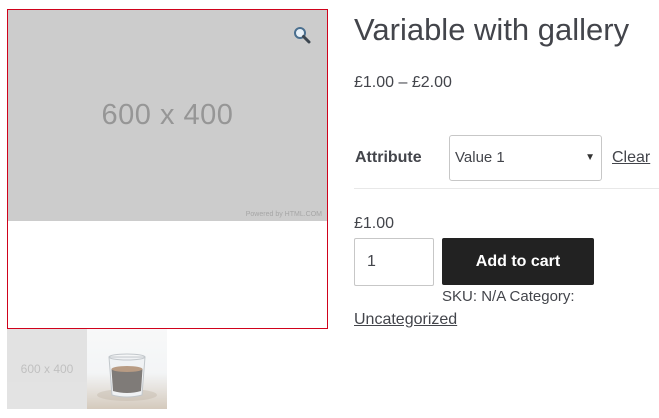 The width and height of the screenshot is (659, 418). Describe the element at coordinates (525, 158) in the screenshot. I see `attribute-select: Value 1 ▼` at that location.